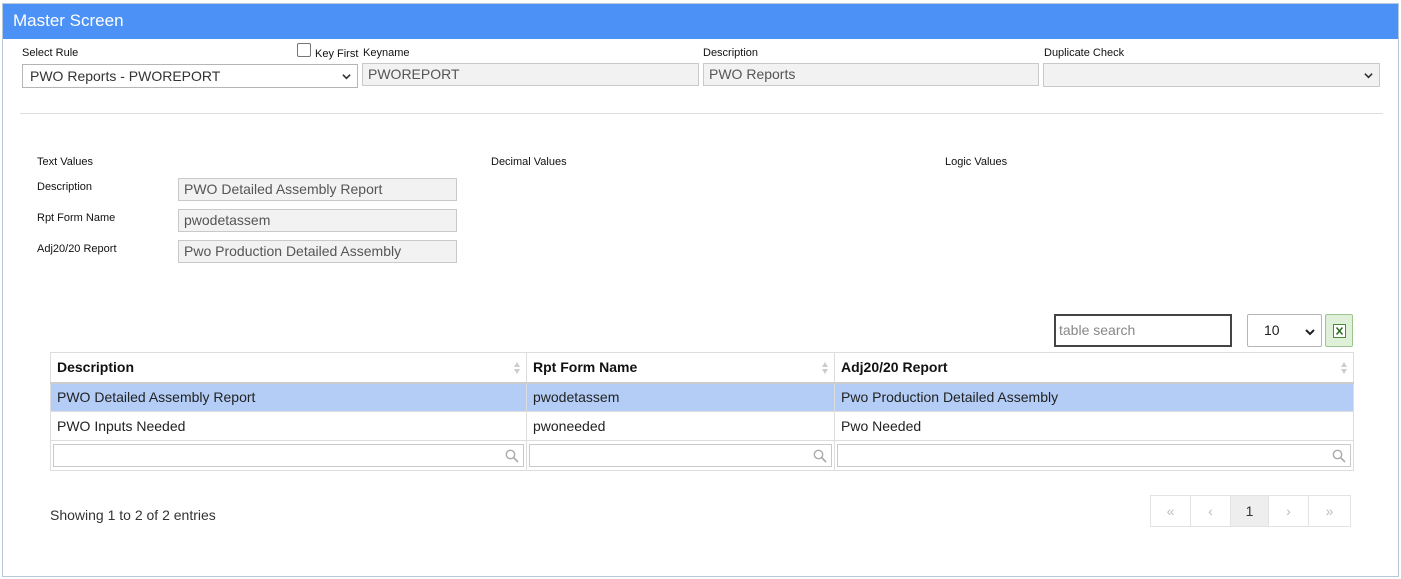  What do you see at coordinates (1094, 367) in the screenshot?
I see `column-header-adj2020-report: Adj20/20 Report` at bounding box center [1094, 367].